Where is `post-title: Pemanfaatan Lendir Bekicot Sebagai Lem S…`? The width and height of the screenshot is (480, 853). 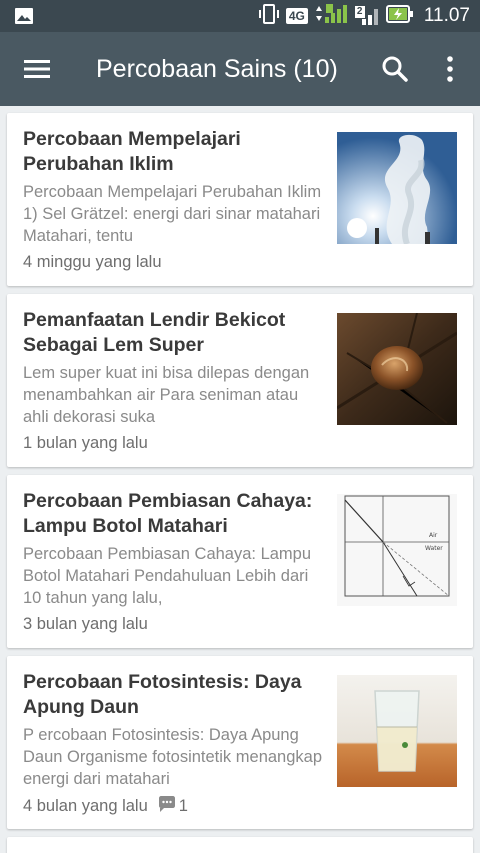
post-title: Pemanfaatan Lendir Bekicot Sebagai Lem S… is located at coordinates (176, 333).